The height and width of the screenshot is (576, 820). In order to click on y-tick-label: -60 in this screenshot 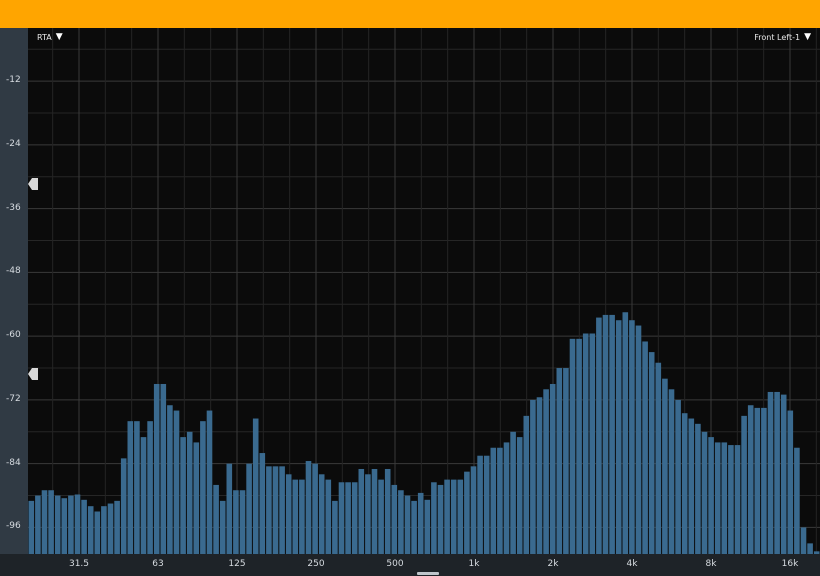, I will do `click(13, 335)`.